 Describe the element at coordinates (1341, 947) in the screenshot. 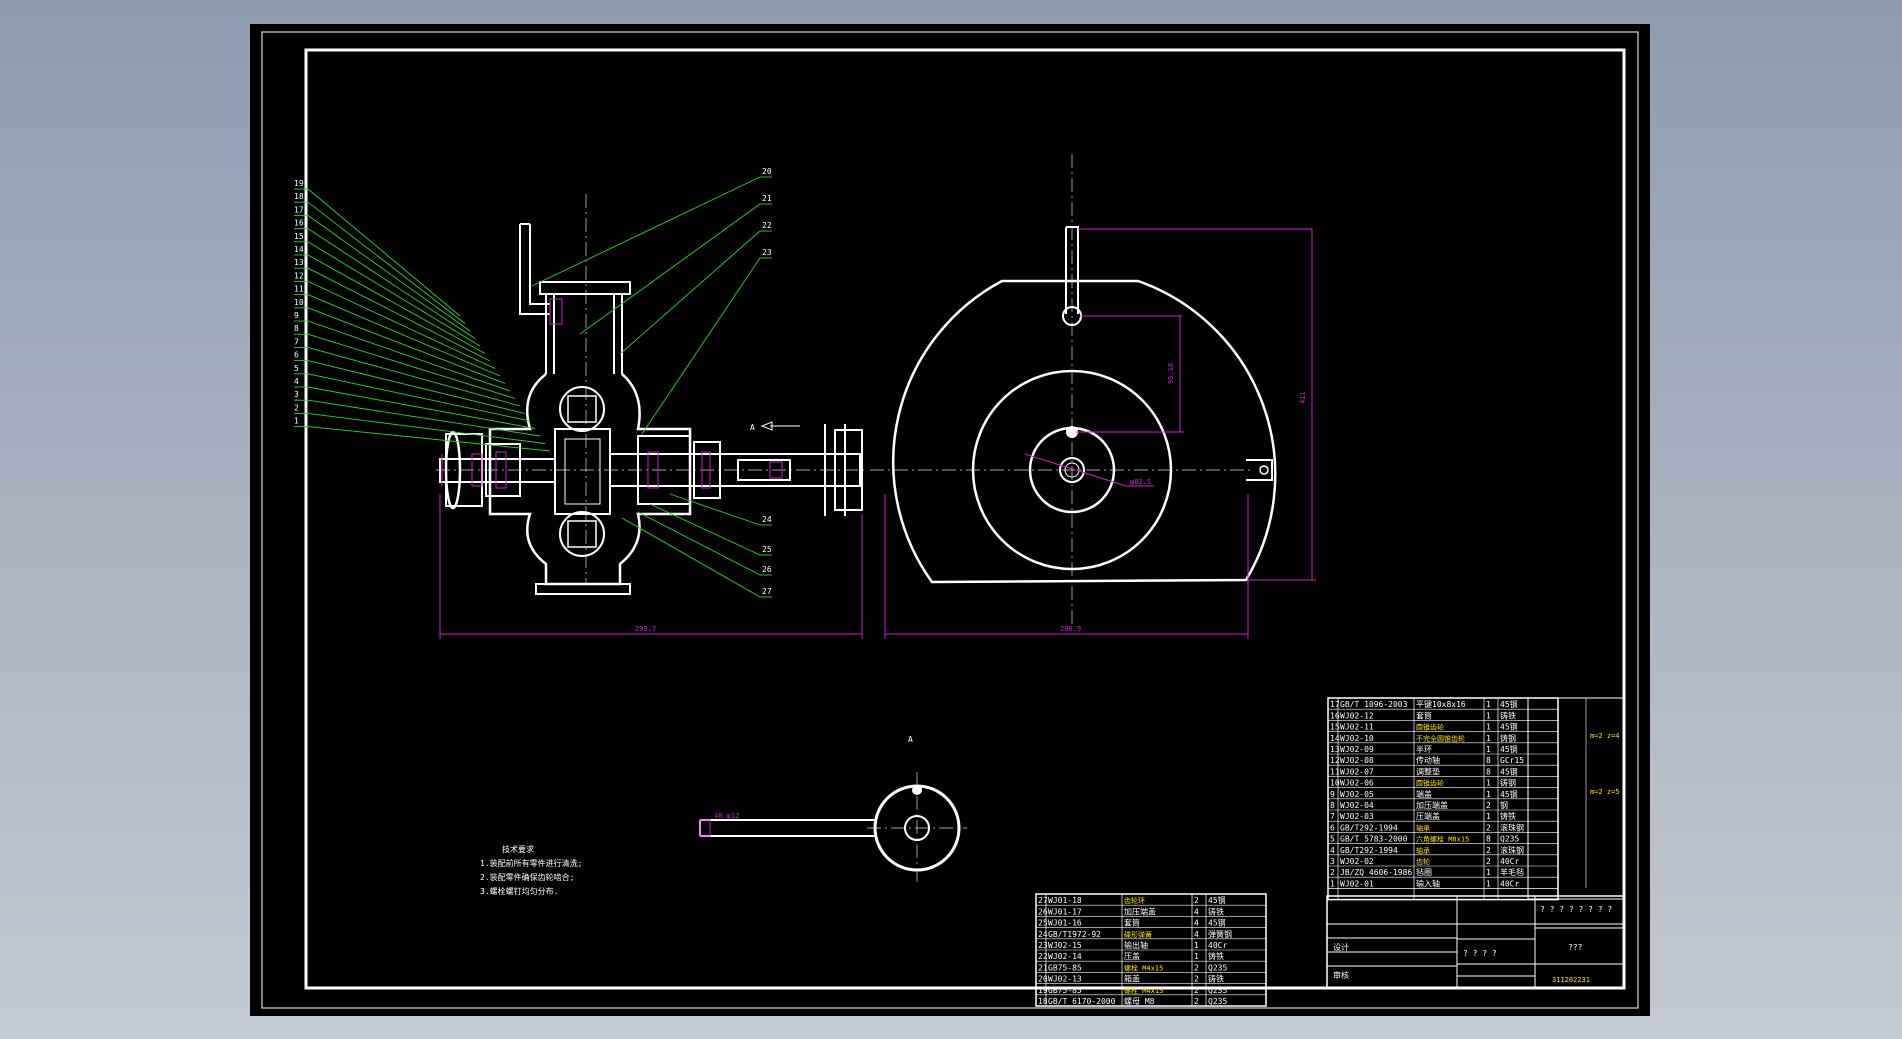

I see `title-design: 设计` at that location.